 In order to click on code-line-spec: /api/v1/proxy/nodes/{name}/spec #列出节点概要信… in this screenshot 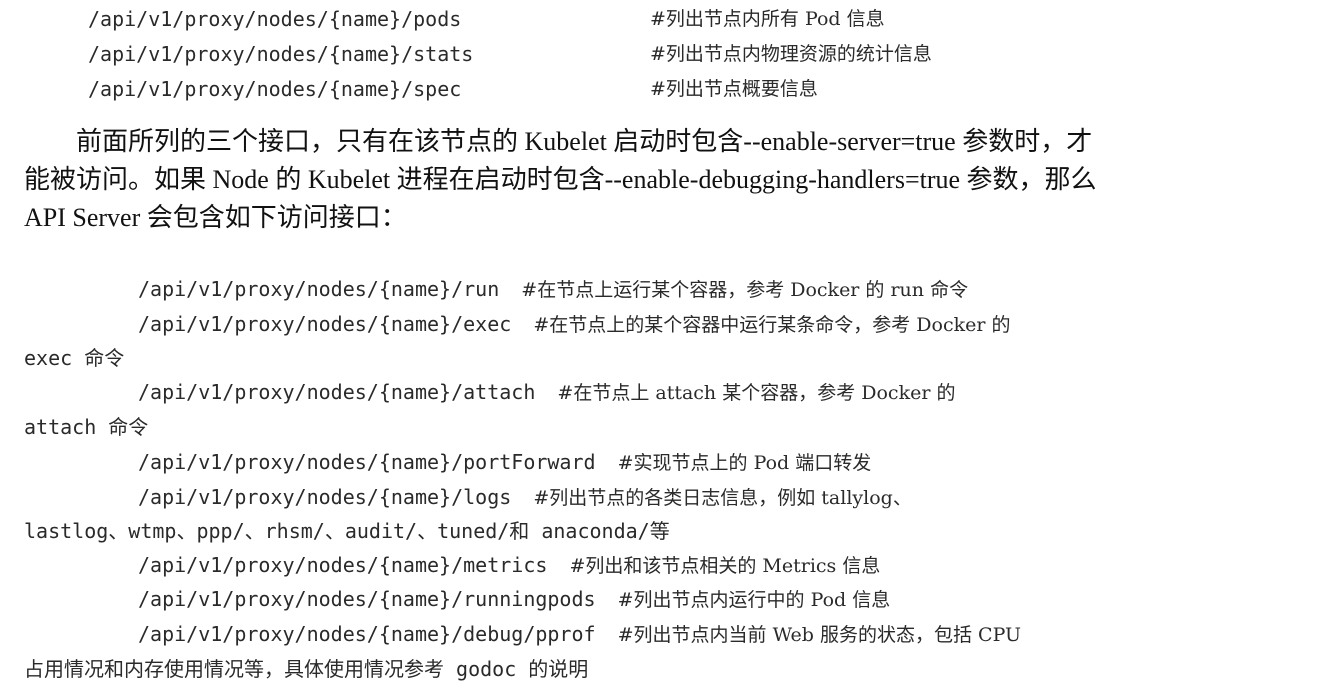, I will do `click(453, 89)`.